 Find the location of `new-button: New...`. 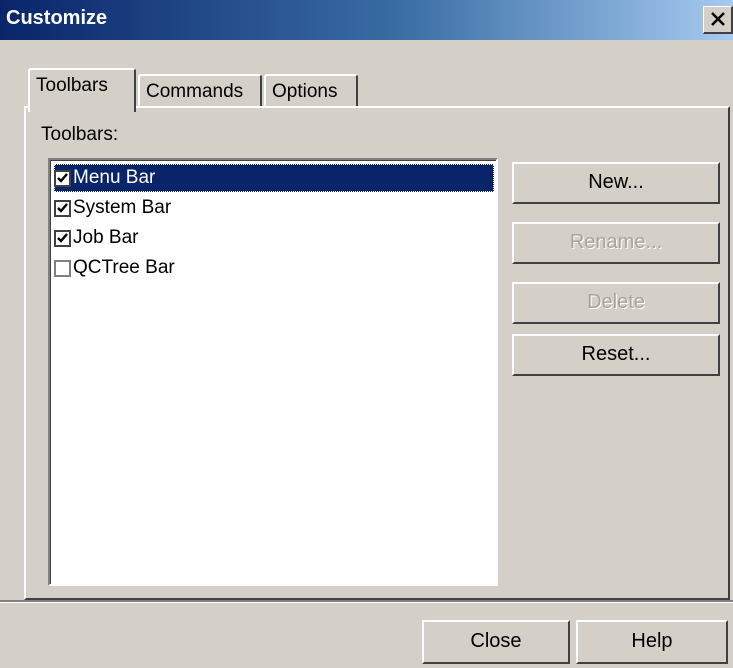

new-button: New... is located at coordinates (616, 183).